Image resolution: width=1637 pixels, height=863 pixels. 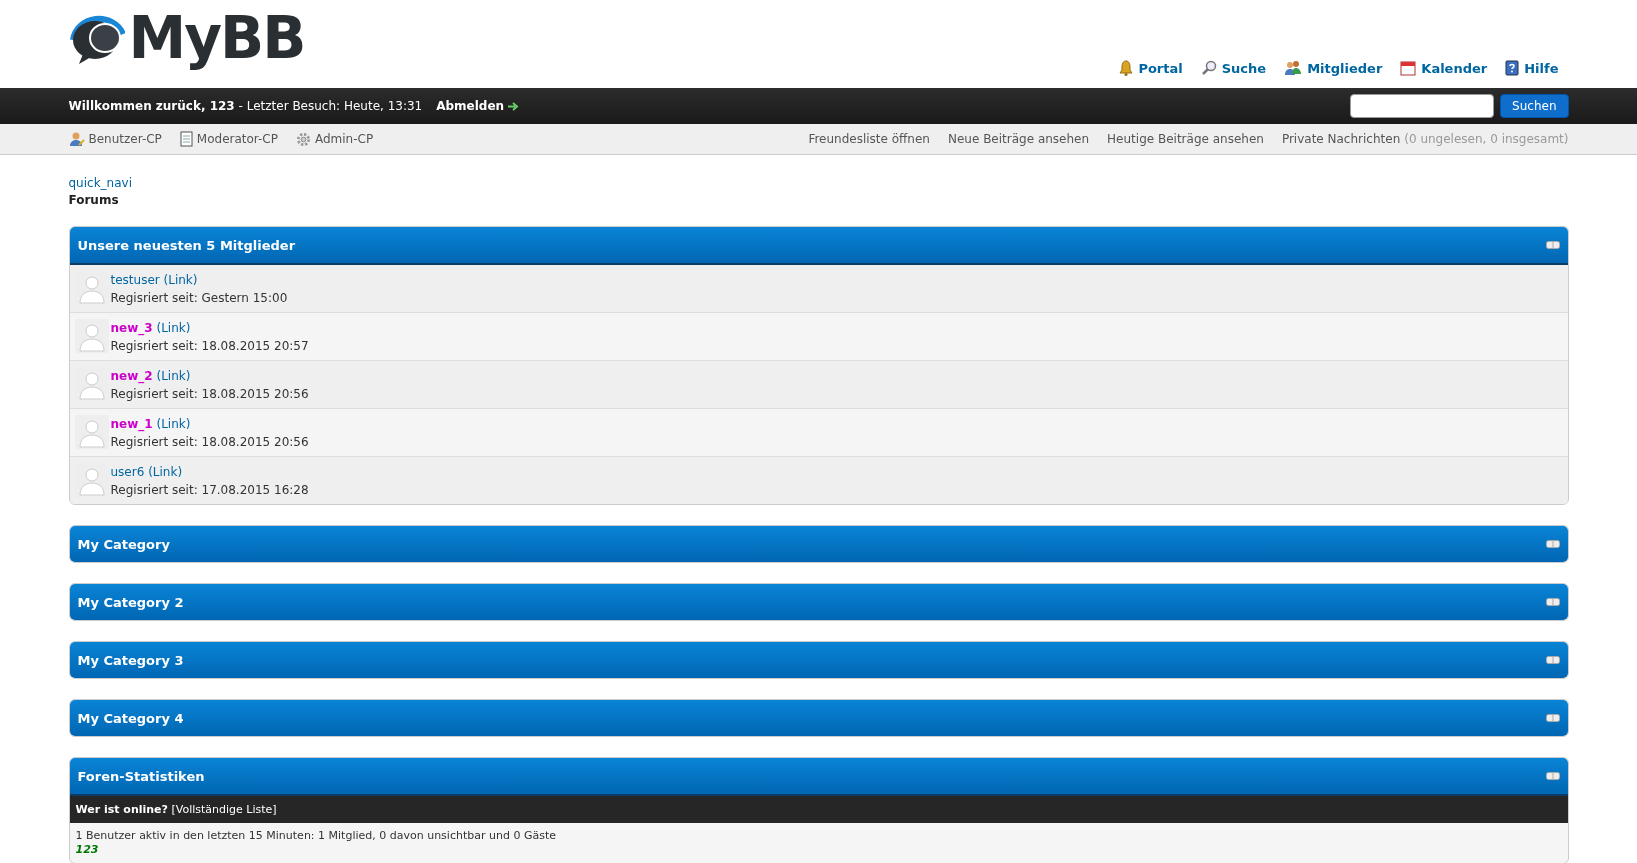 What do you see at coordinates (123, 544) in the screenshot?
I see `category-title: My Category` at bounding box center [123, 544].